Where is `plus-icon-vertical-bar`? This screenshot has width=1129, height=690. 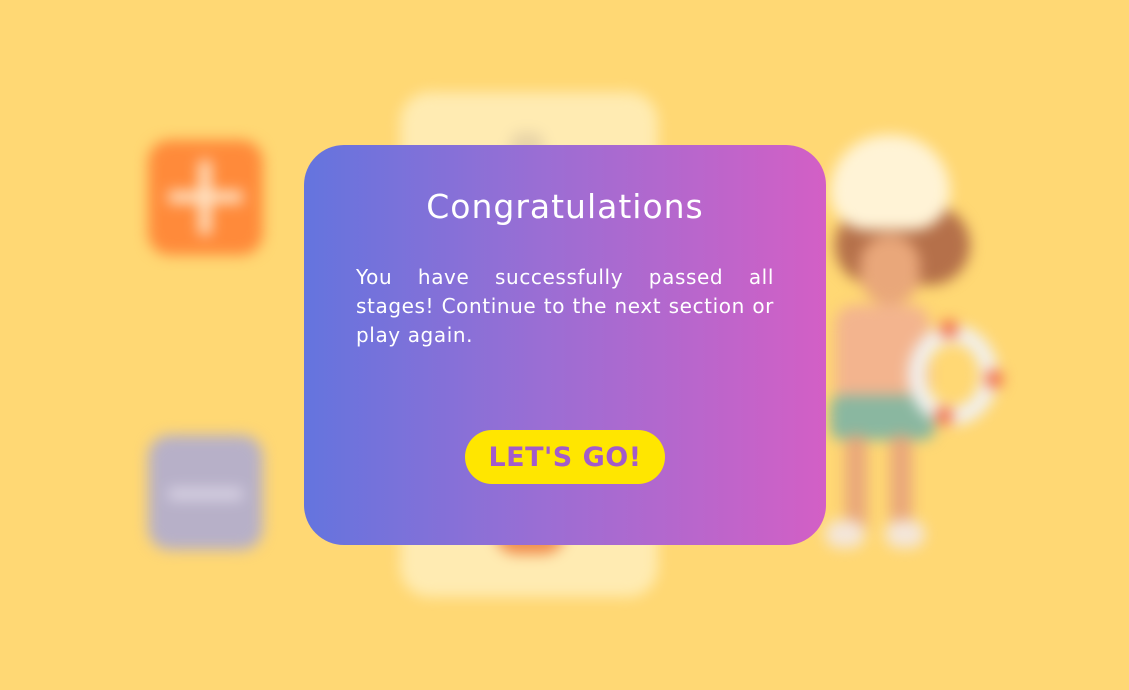 plus-icon-vertical-bar is located at coordinates (205, 197).